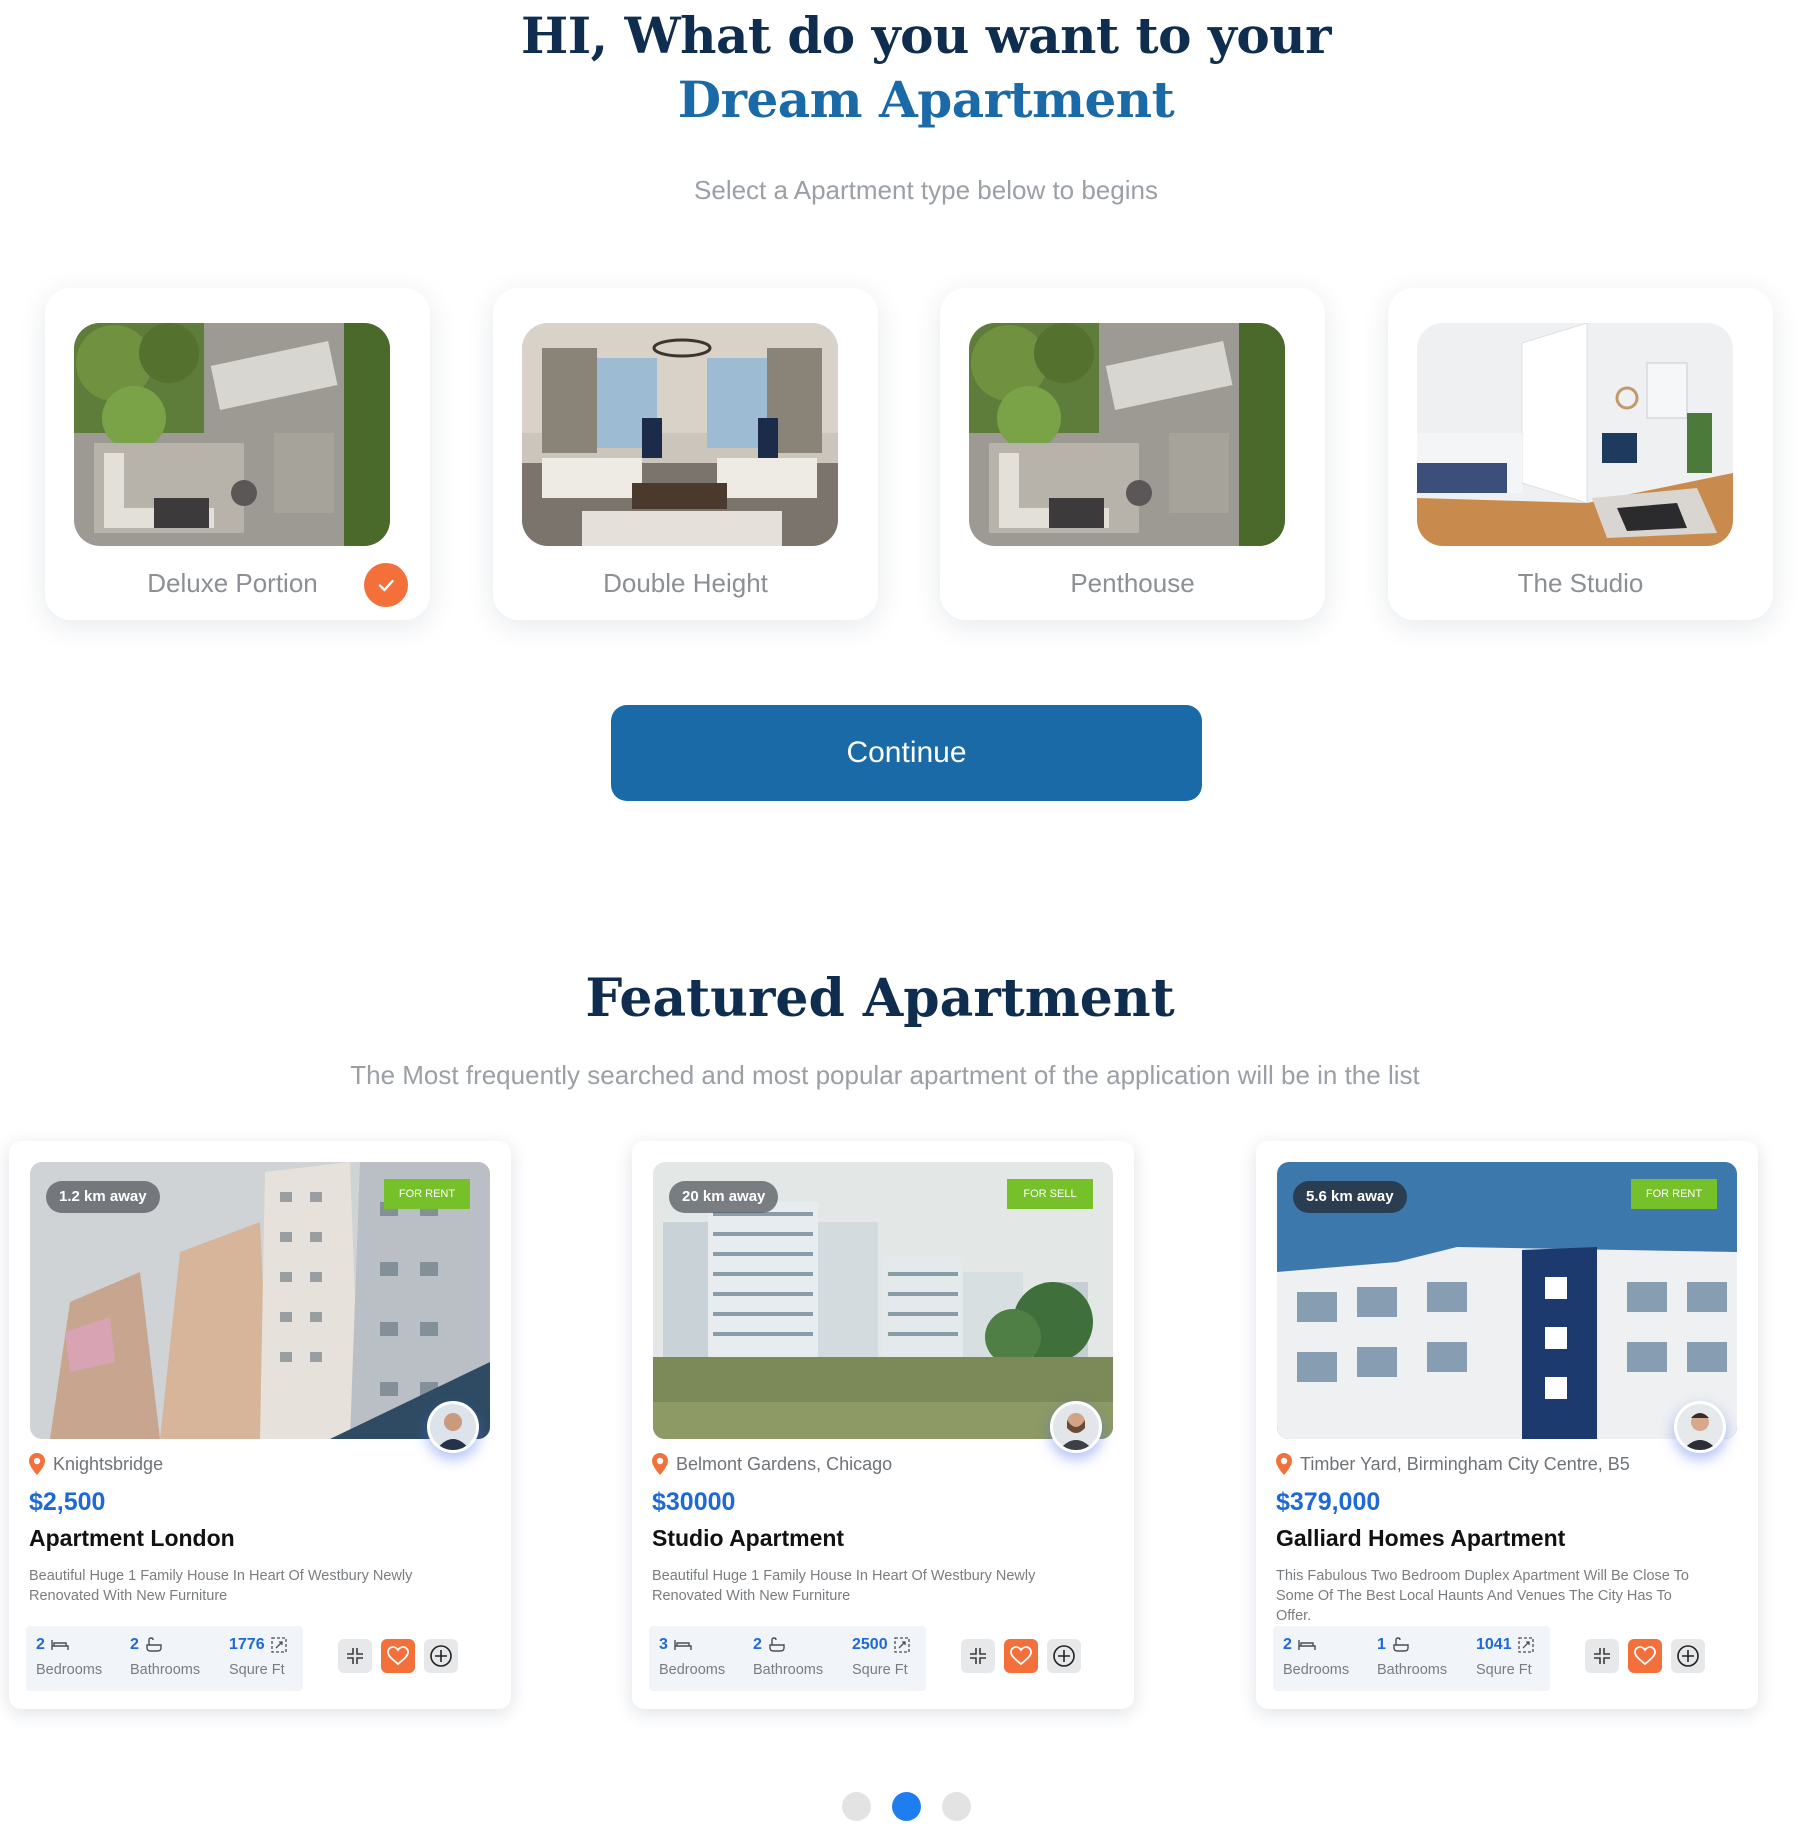  I want to click on location-row: Timber Yard, Birmingham City Centre, B5, so click(1453, 1464).